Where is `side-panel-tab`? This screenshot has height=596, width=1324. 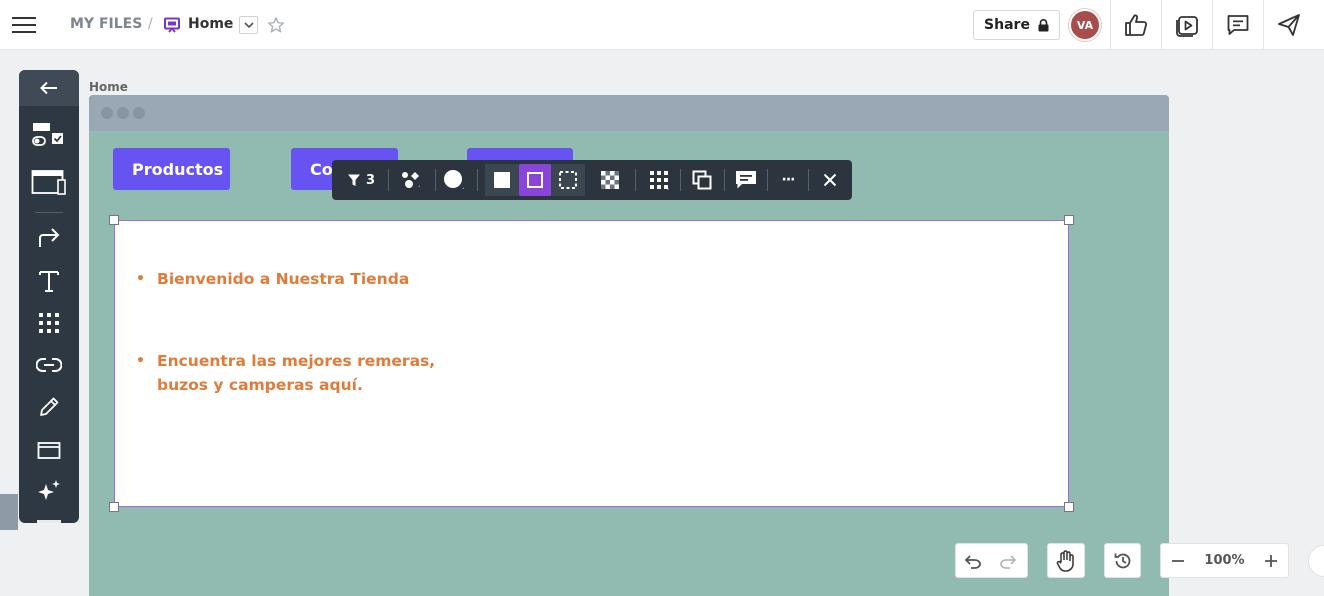
side-panel-tab is located at coordinates (9, 512).